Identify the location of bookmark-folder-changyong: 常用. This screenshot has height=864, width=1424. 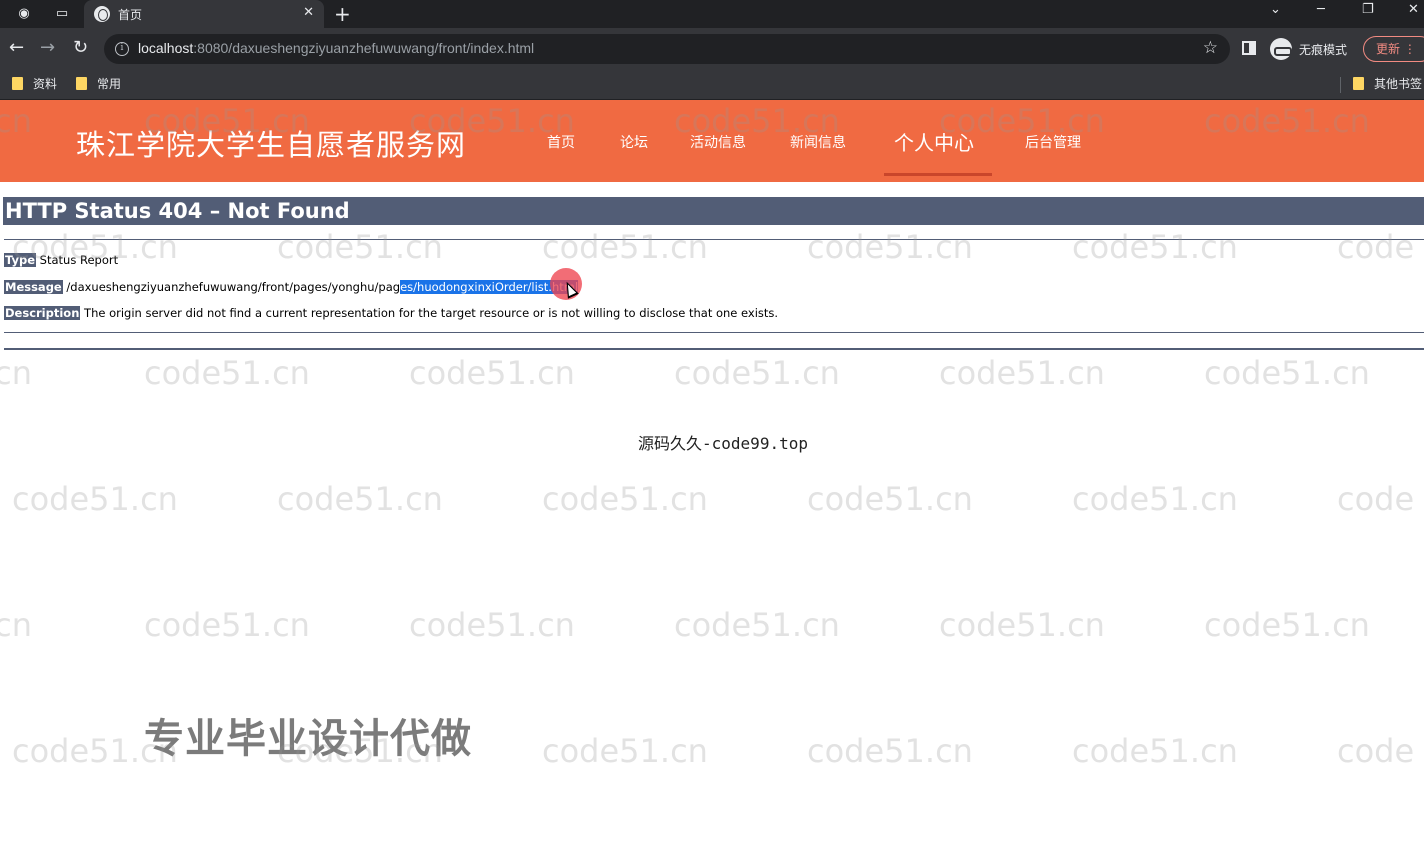
(98, 84).